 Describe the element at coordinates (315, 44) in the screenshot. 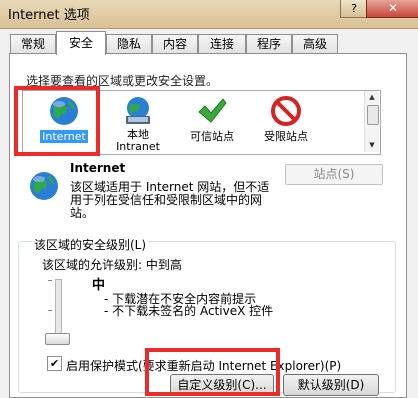

I see `tab-advanced: 高级` at that location.